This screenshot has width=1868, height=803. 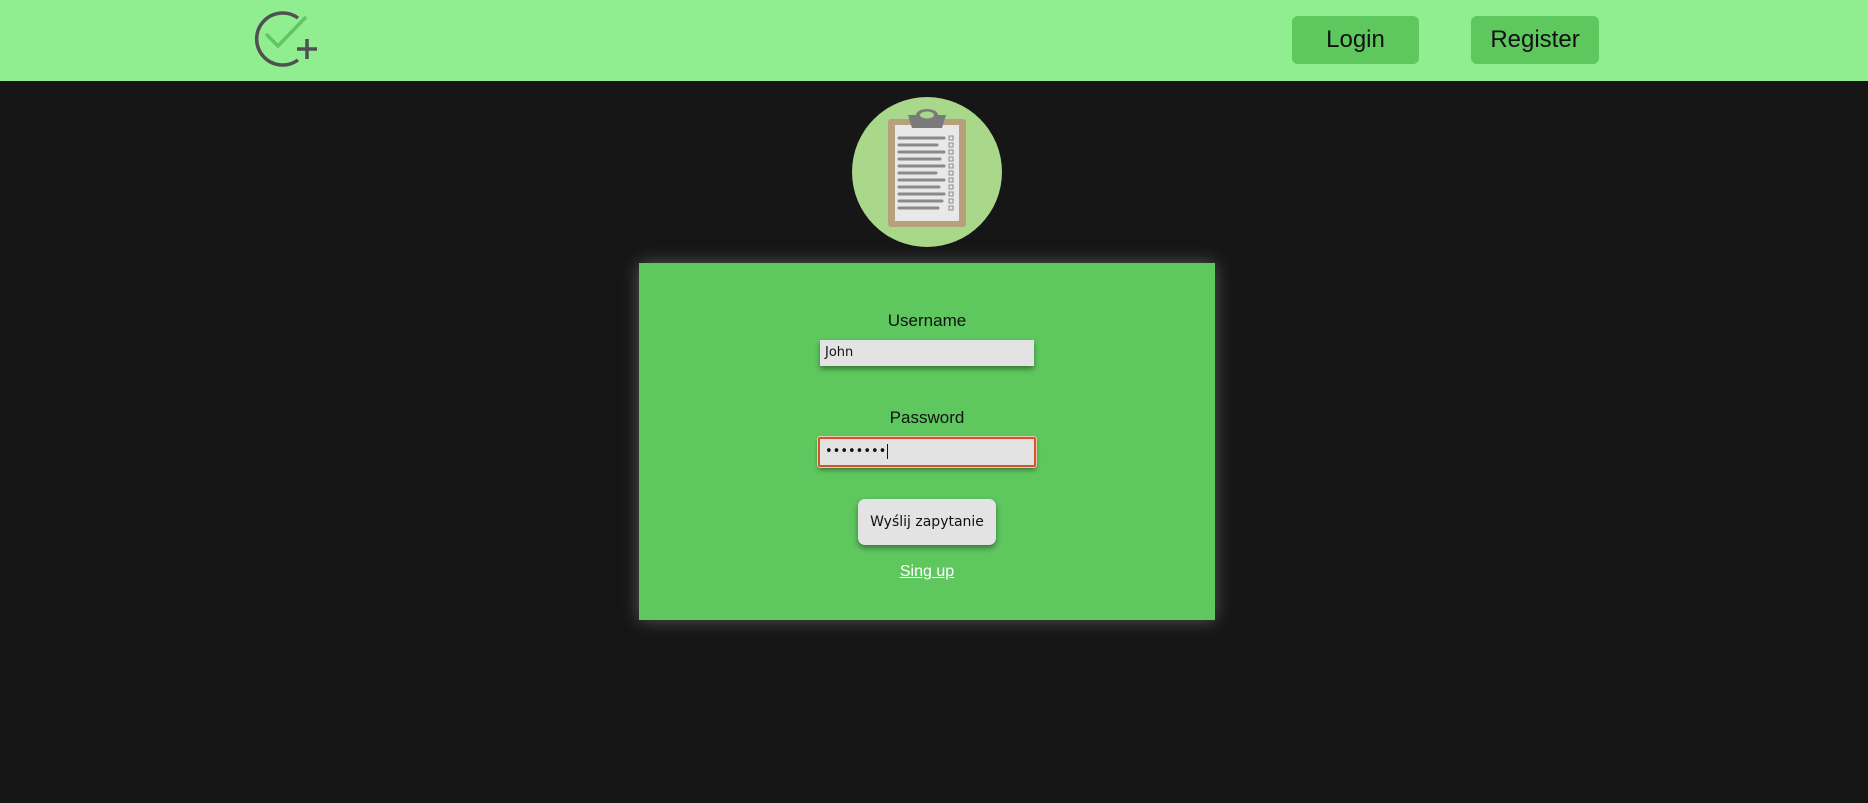 What do you see at coordinates (927, 452) in the screenshot?
I see `password-field: ••••••••` at bounding box center [927, 452].